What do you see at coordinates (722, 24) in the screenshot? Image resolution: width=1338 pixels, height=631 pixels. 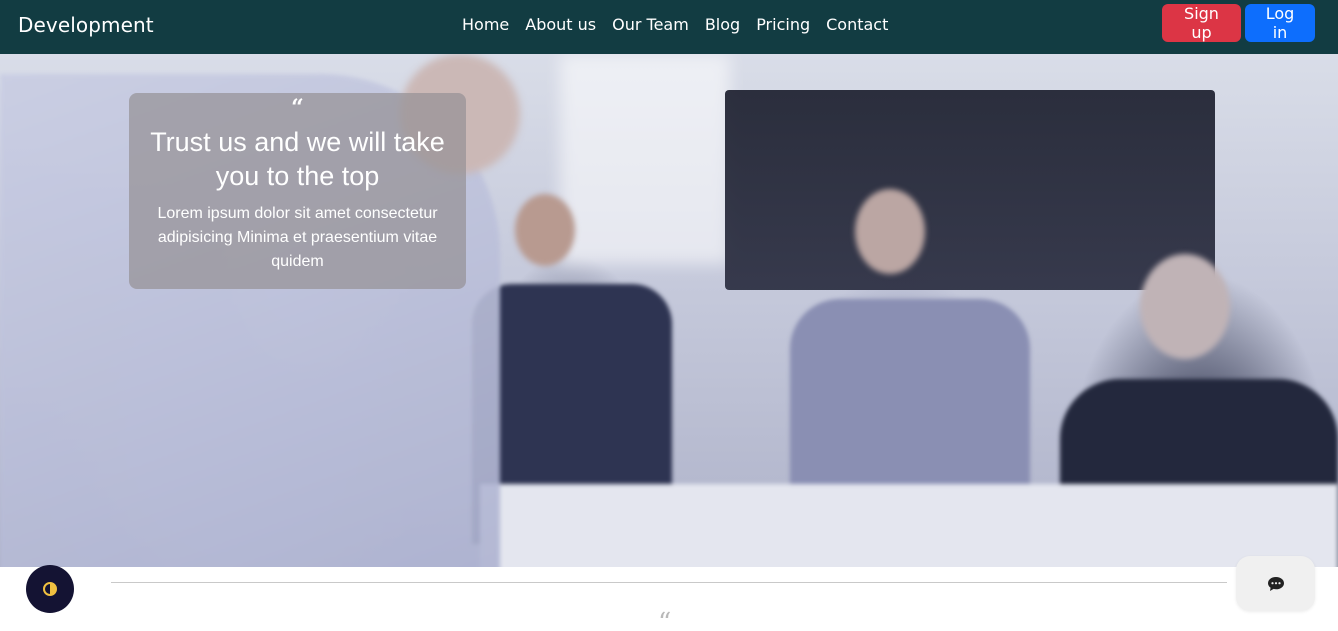 I see `nav-link-blog: Blog` at bounding box center [722, 24].